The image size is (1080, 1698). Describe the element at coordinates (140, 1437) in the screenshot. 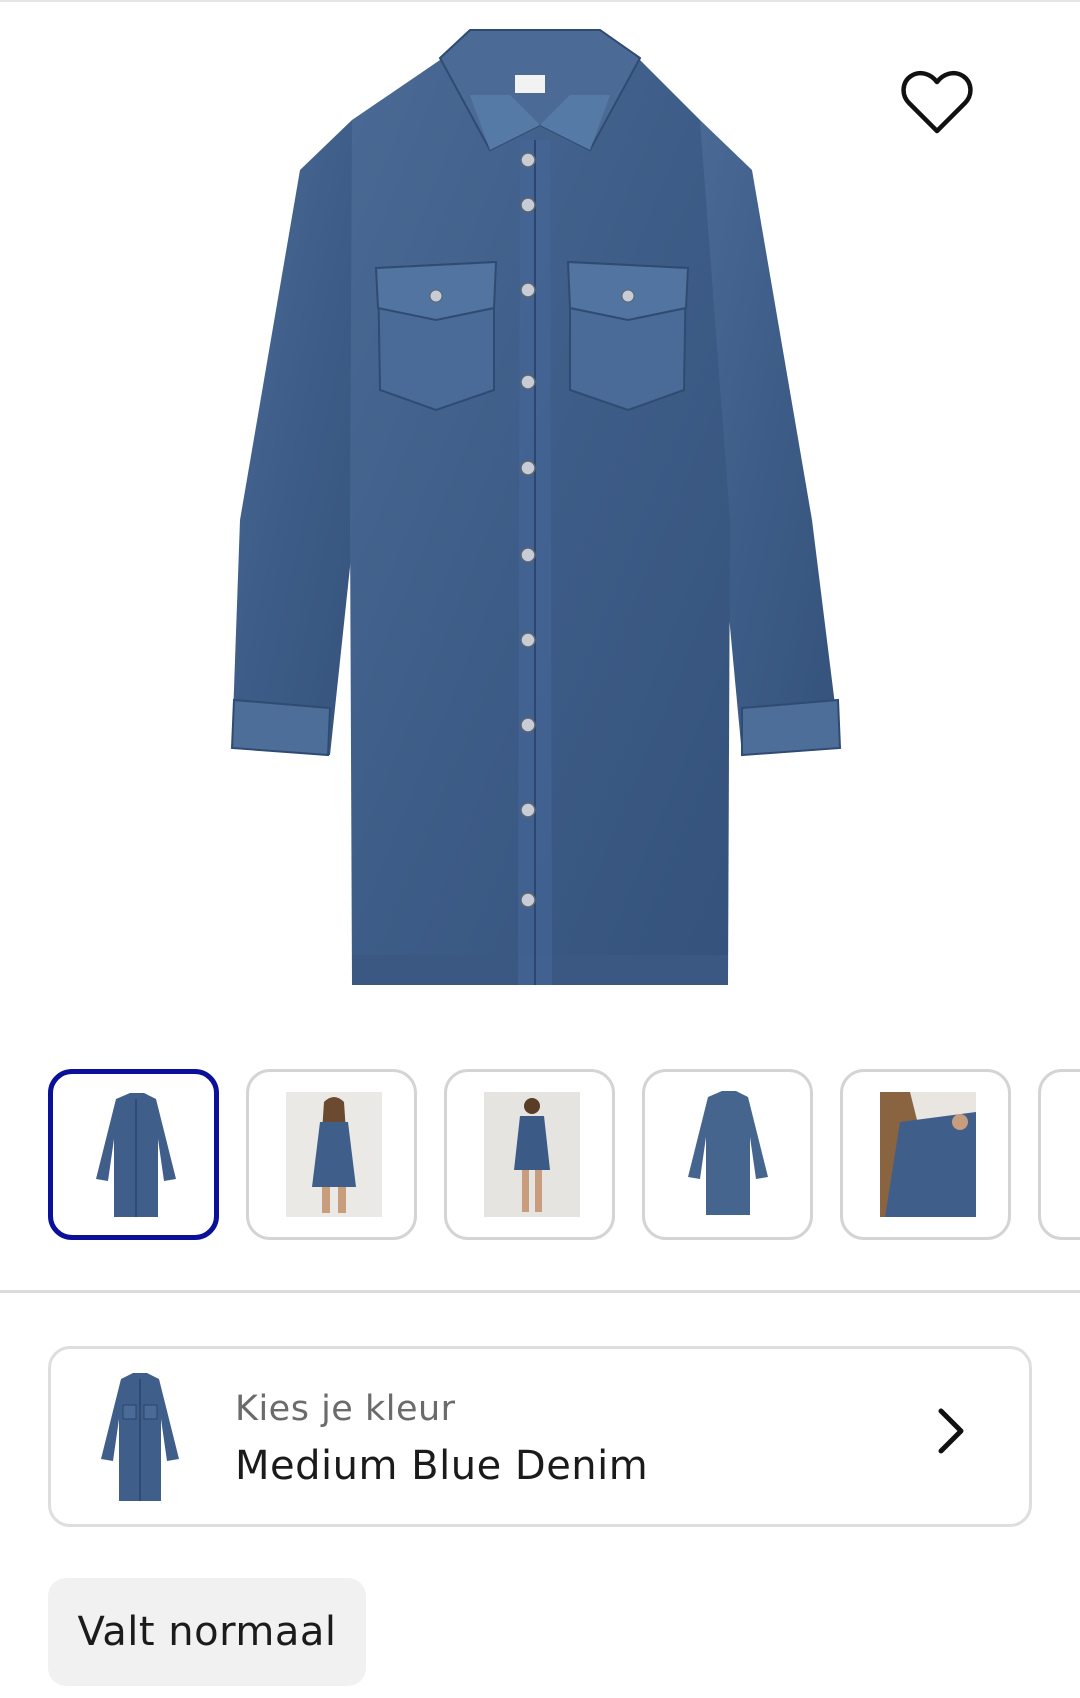

I see `color-swatch-image` at that location.